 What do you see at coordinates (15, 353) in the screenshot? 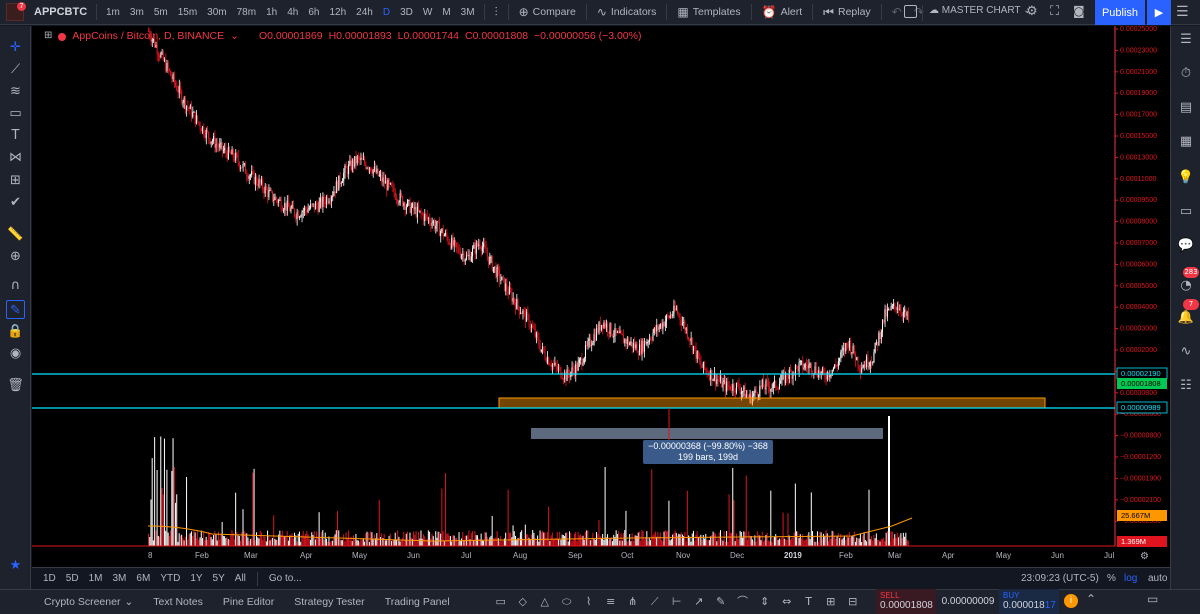
I see `eye-icon: ◉` at bounding box center [15, 353].